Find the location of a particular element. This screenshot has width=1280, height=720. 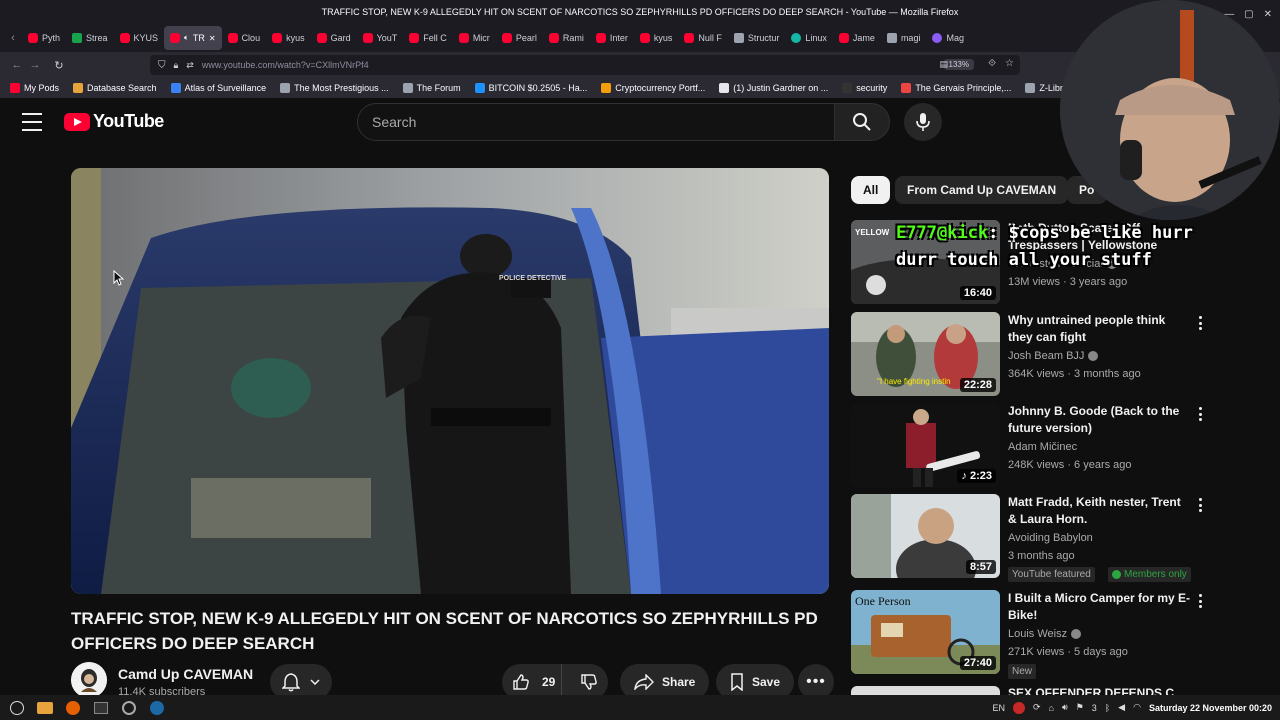

bookmark-favicon-icon is located at coordinates (479, 88).